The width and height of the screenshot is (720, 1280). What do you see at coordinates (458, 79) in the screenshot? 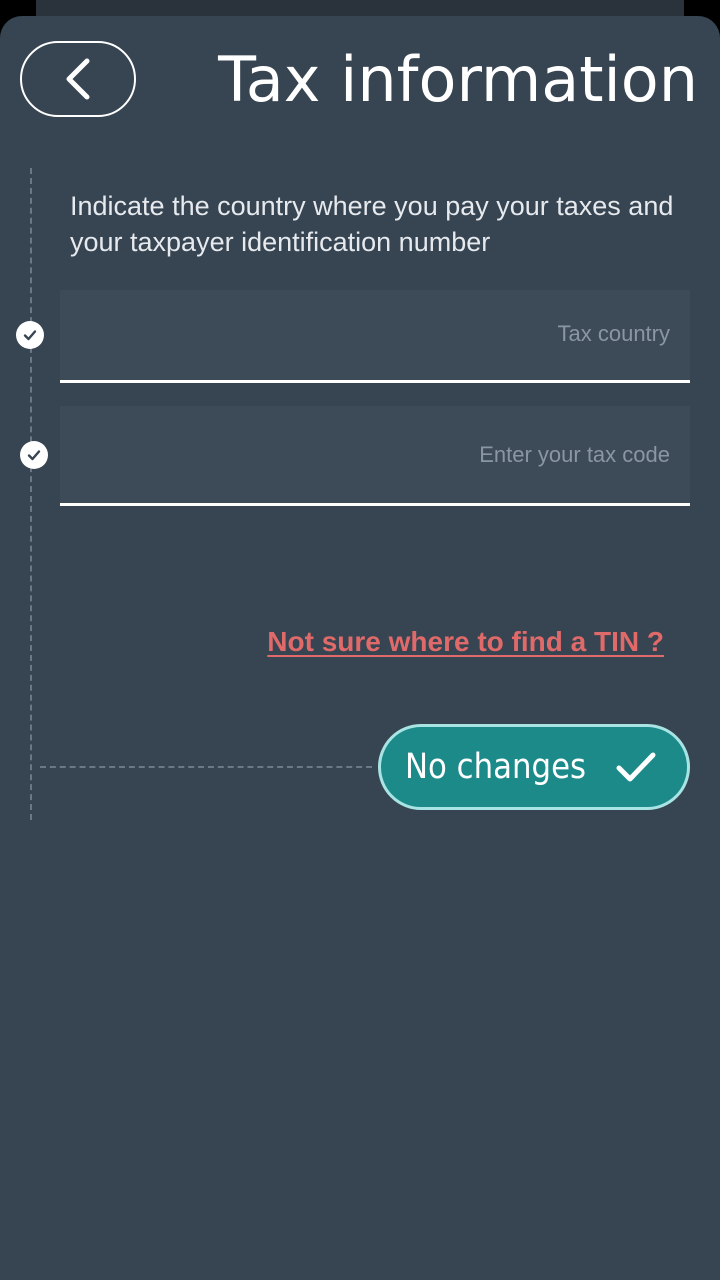
I see `page-title: Tax information` at bounding box center [458, 79].